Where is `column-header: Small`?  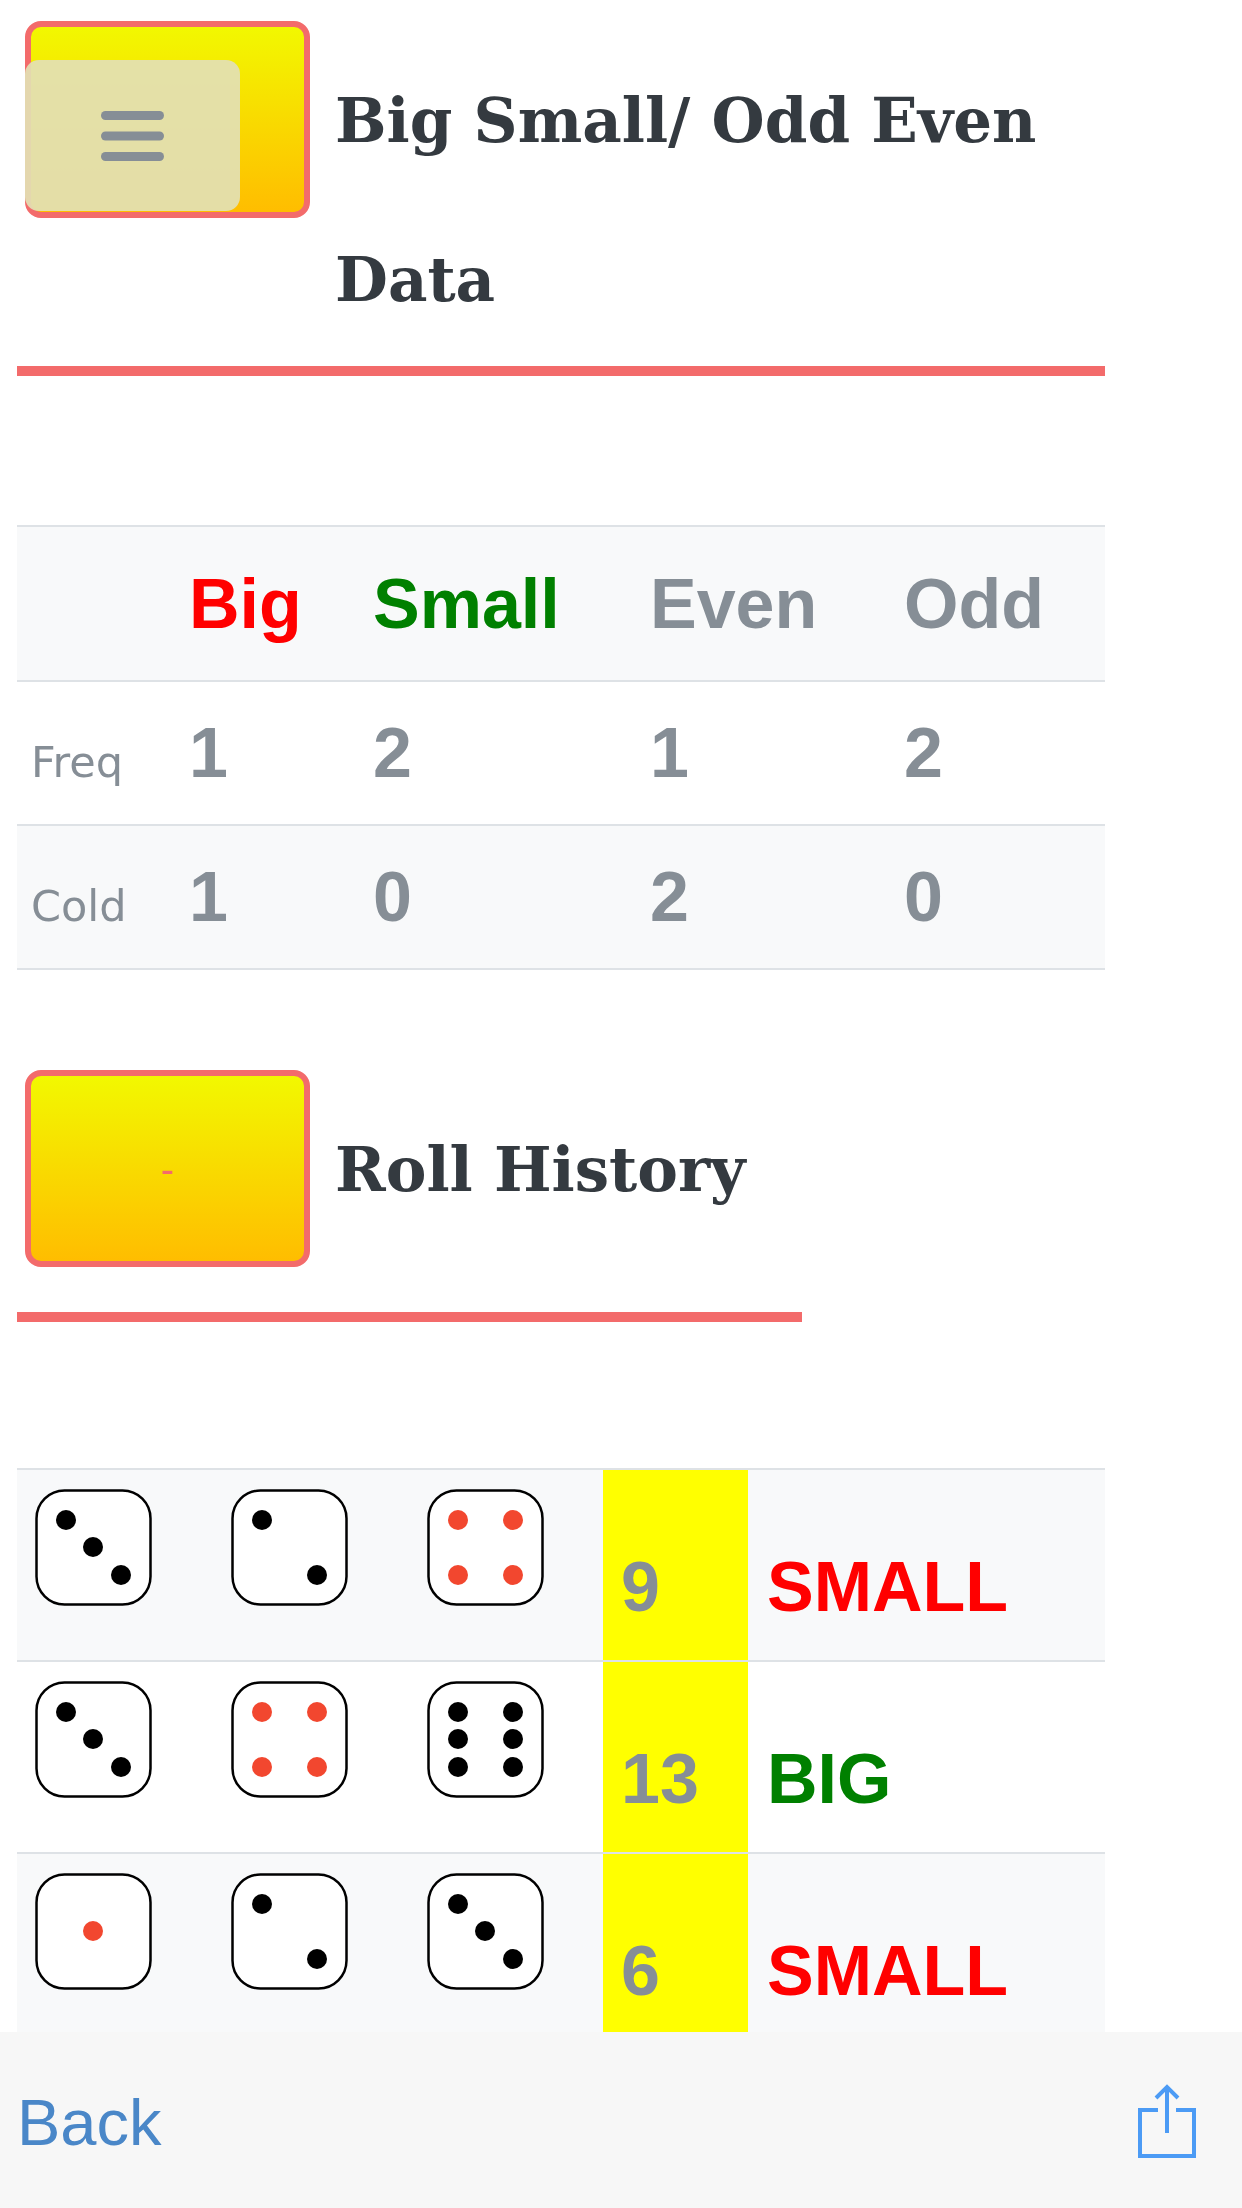 column-header: Small is located at coordinates (466, 604).